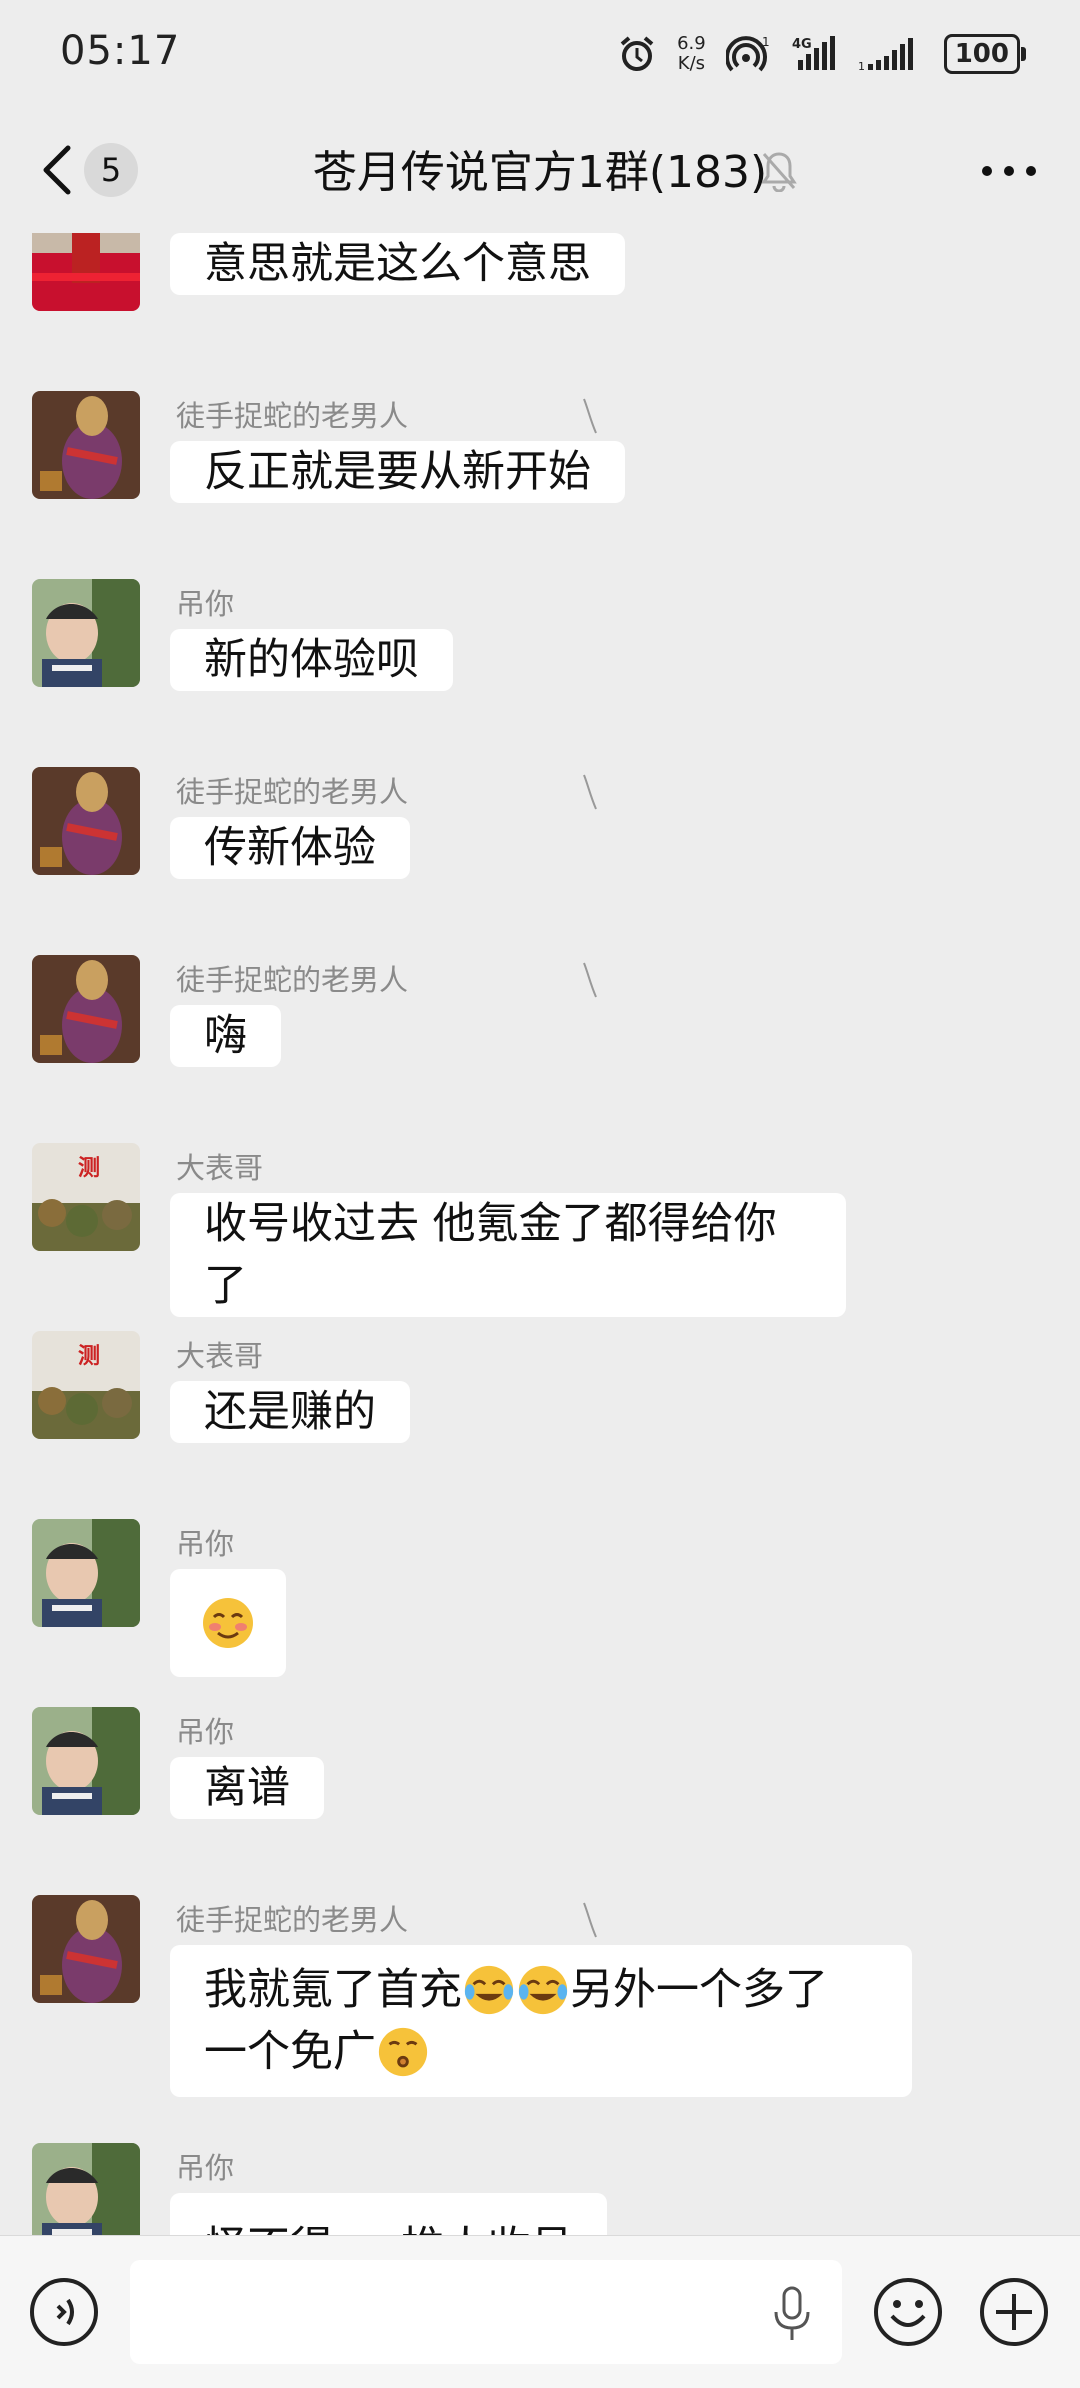 The height and width of the screenshot is (2388, 1080). I want to click on status-time: 05:17, so click(120, 51).